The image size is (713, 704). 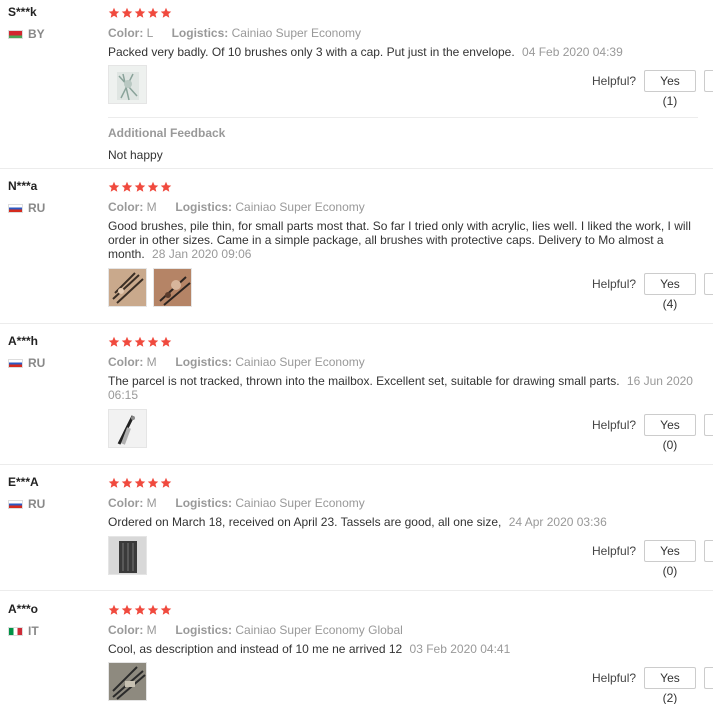 I want to click on additional-feedback-title: Additional Feedback, so click(x=167, y=133).